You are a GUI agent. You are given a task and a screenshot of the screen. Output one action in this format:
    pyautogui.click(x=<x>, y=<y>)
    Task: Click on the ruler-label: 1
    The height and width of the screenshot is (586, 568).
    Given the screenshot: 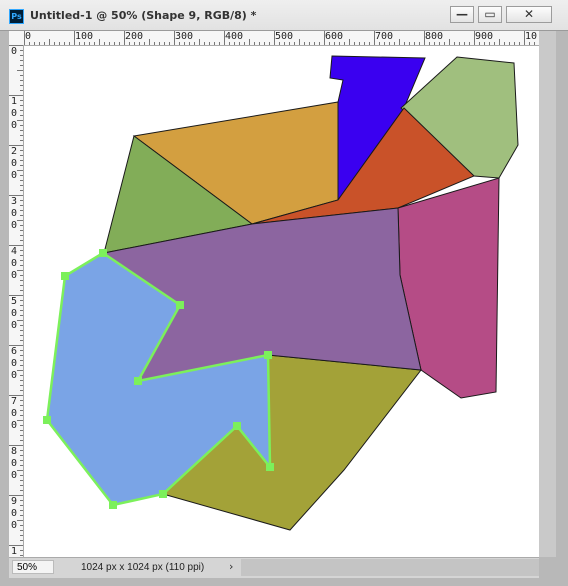 What is the action you would take?
    pyautogui.click(x=14, y=551)
    